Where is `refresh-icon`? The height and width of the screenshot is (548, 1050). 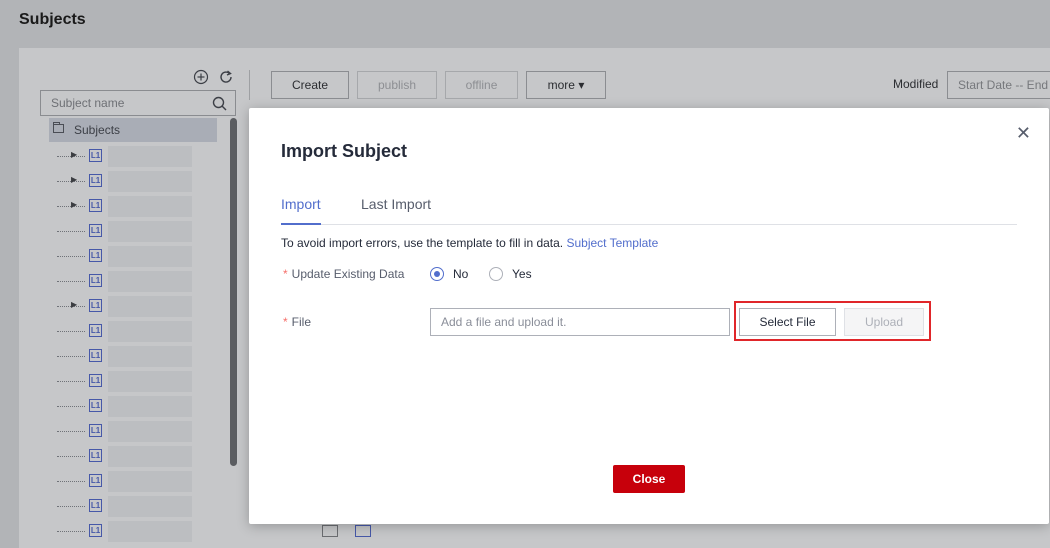
refresh-icon is located at coordinates (226, 77).